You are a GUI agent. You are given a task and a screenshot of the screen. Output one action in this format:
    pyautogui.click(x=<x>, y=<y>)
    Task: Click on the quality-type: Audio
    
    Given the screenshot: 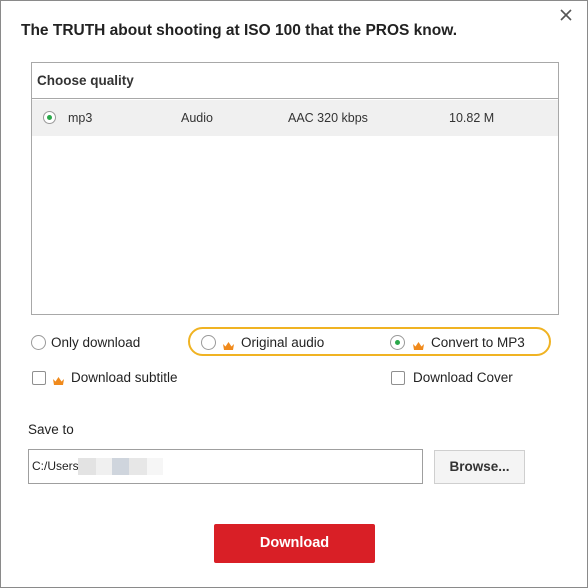 What is the action you would take?
    pyautogui.click(x=197, y=118)
    